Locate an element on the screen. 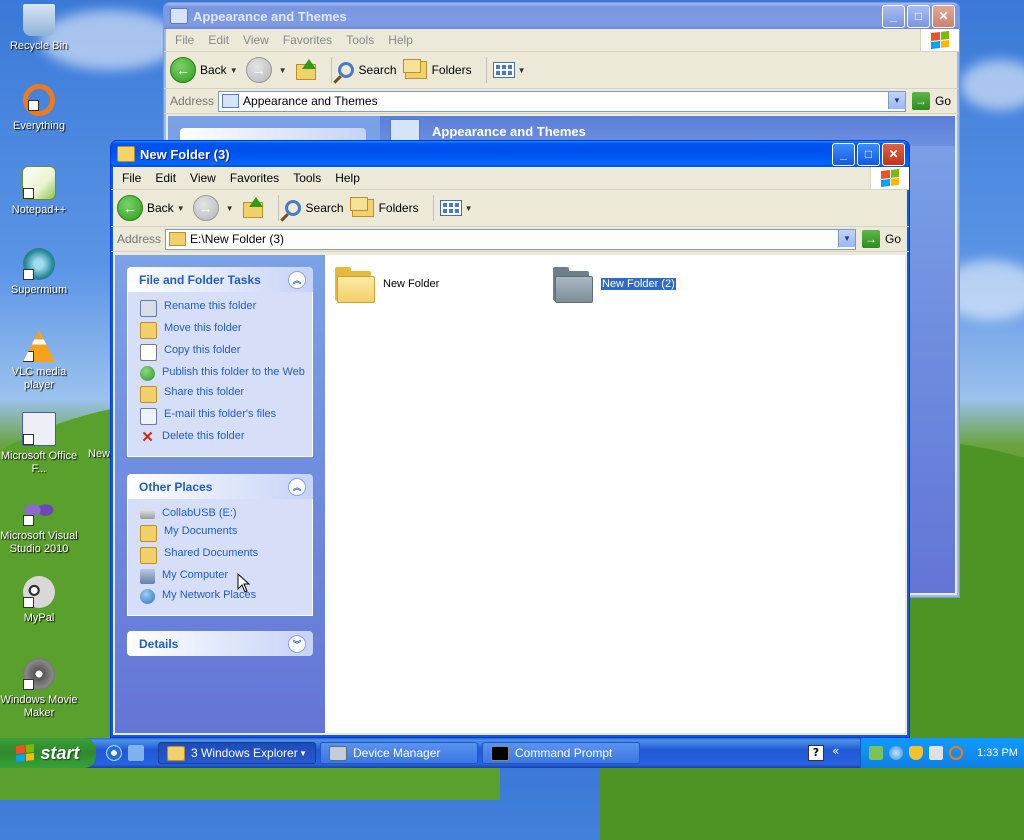 The image size is (1024, 840). volume-icon is located at coordinates (936, 753).